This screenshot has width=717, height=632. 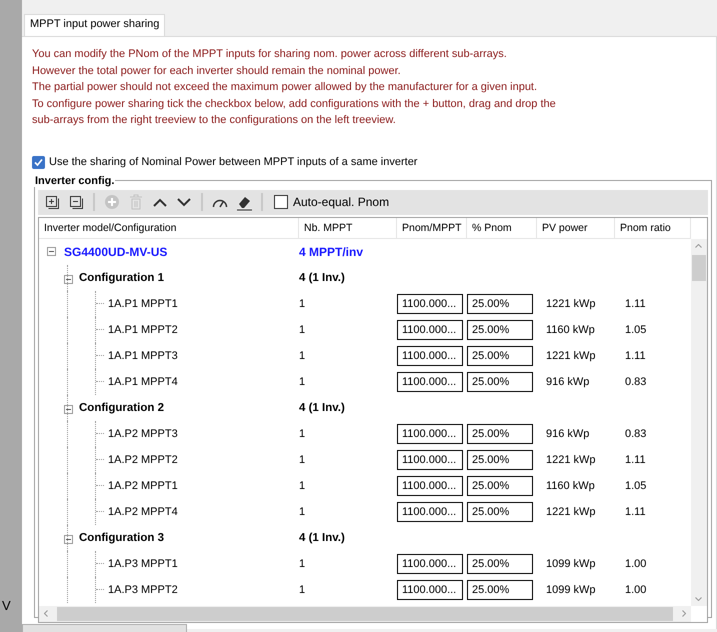 What do you see at coordinates (698, 598) in the screenshot?
I see `scroll-down-icon` at bounding box center [698, 598].